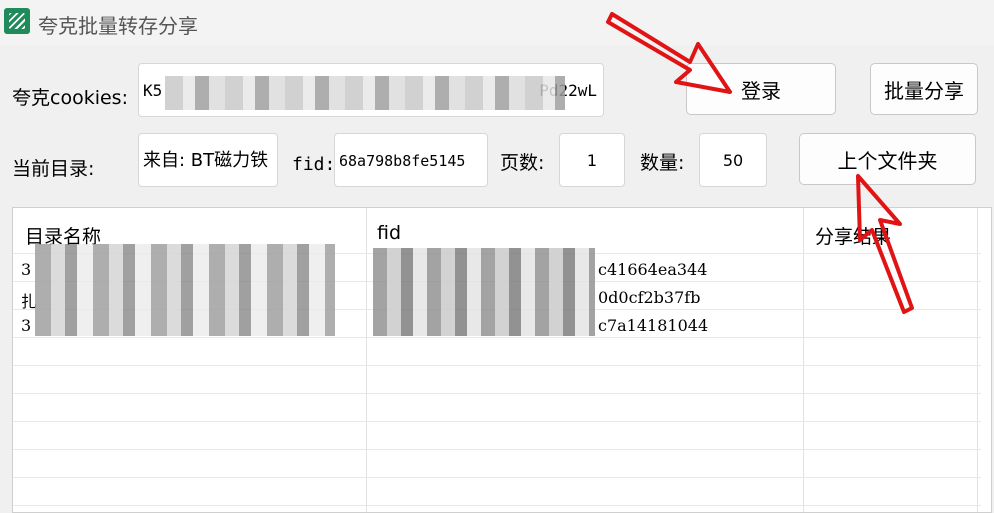  What do you see at coordinates (522, 163) in the screenshot?
I see `page-label: 页数:` at bounding box center [522, 163].